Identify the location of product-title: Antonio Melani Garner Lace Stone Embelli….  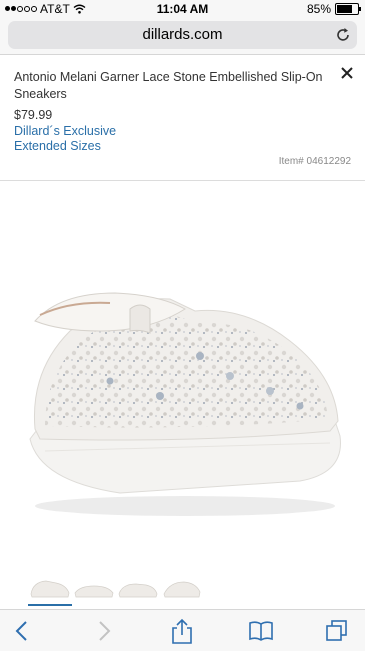
(168, 85).